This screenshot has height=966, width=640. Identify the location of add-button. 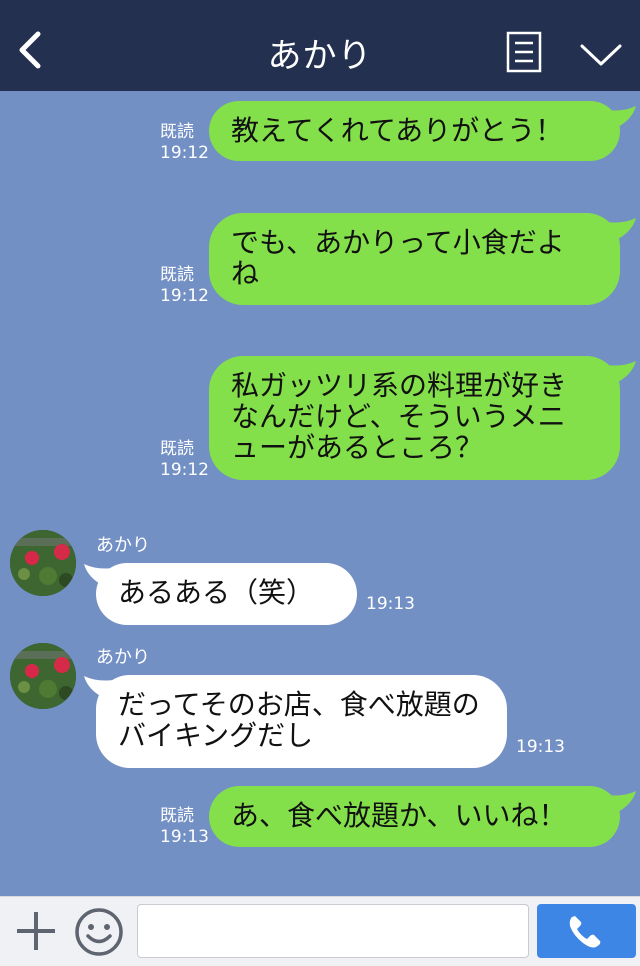
(36, 931).